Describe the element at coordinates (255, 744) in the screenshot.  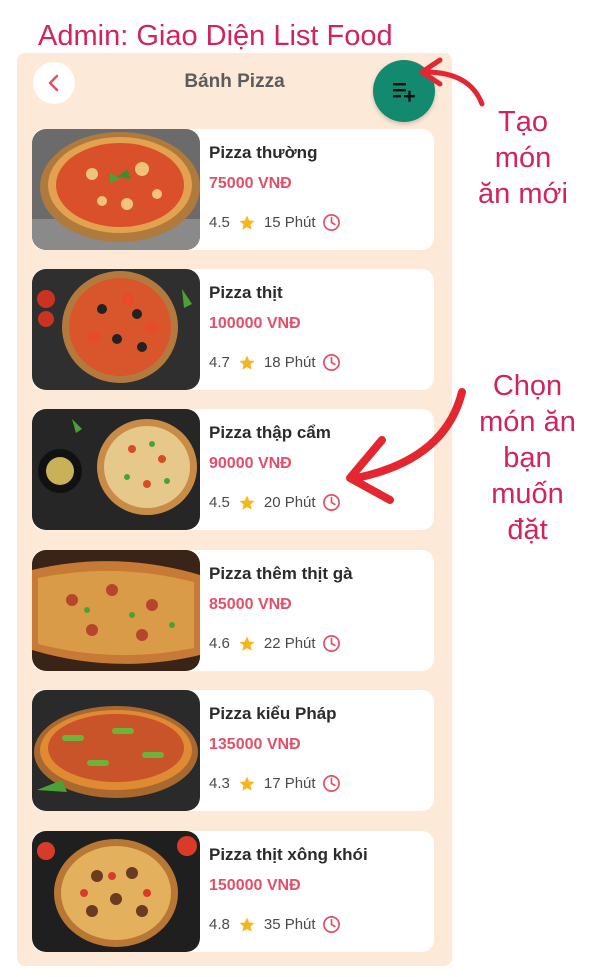
I see `food-price: 135000 VNĐ` at that location.